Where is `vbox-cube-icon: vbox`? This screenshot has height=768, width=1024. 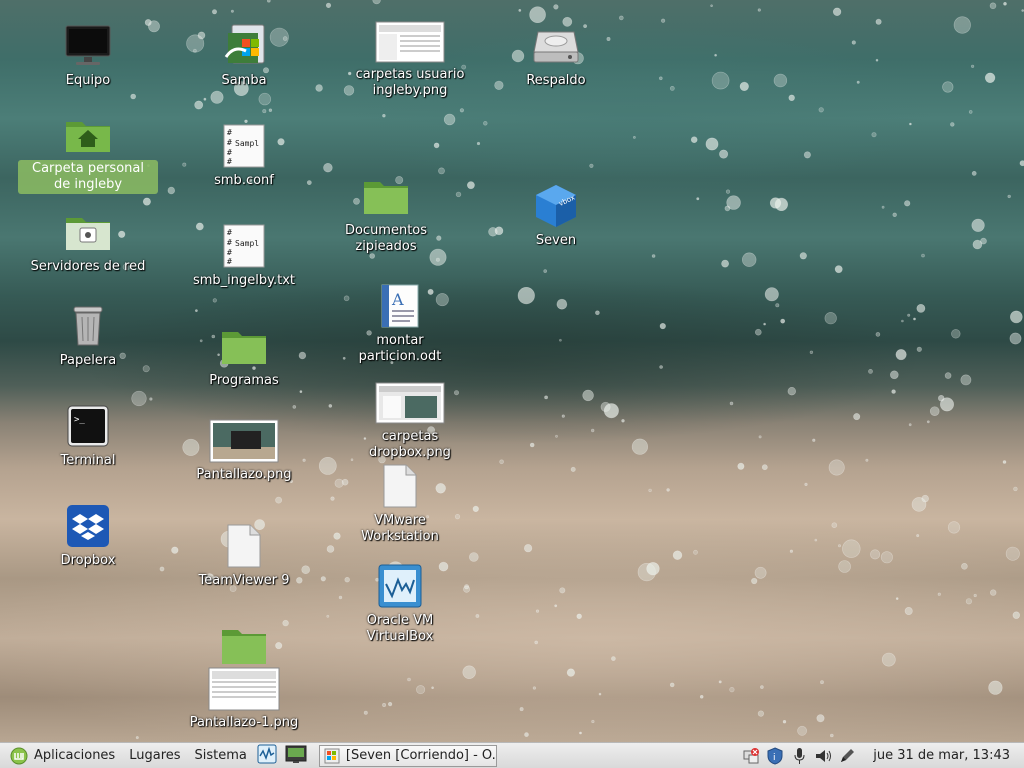
vbox-cube-icon: vbox is located at coordinates (556, 206).